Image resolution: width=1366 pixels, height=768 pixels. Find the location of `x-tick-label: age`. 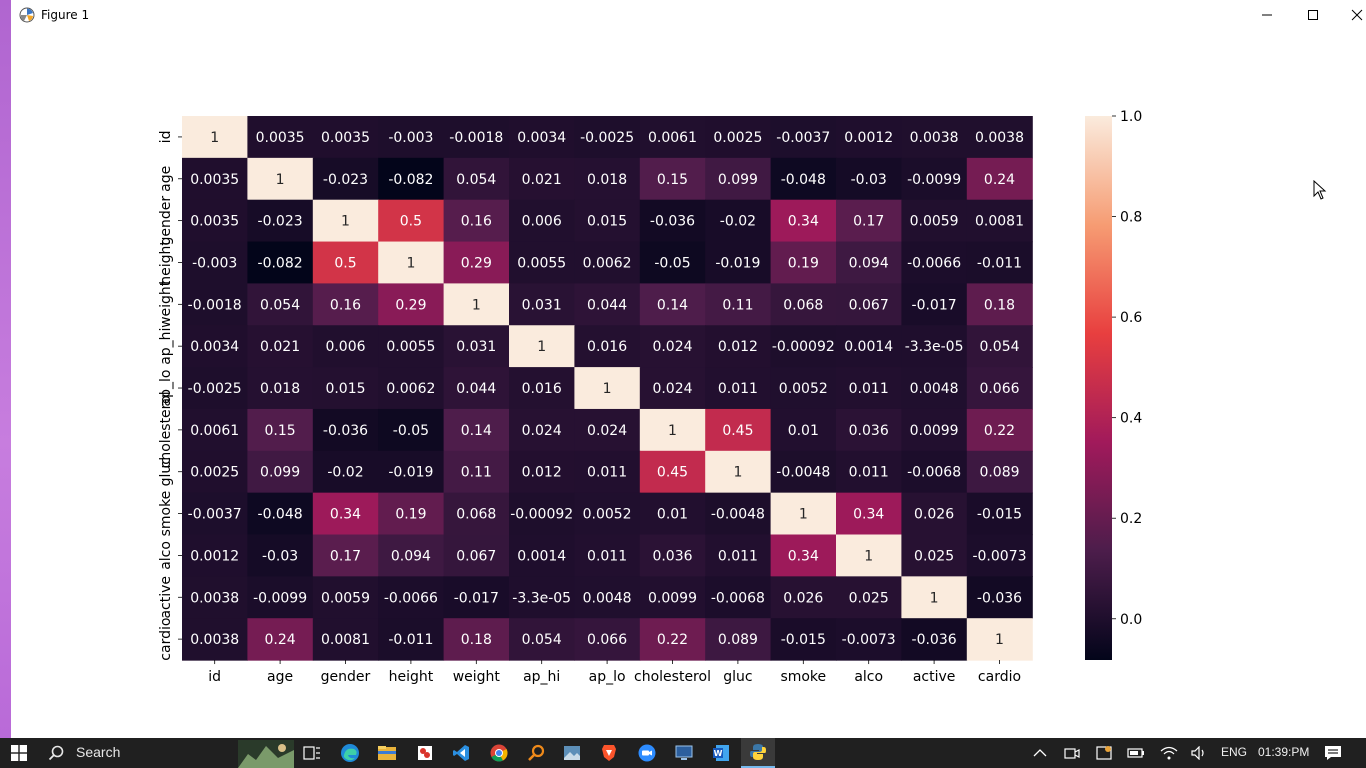

x-tick-label: age is located at coordinates (280, 677).